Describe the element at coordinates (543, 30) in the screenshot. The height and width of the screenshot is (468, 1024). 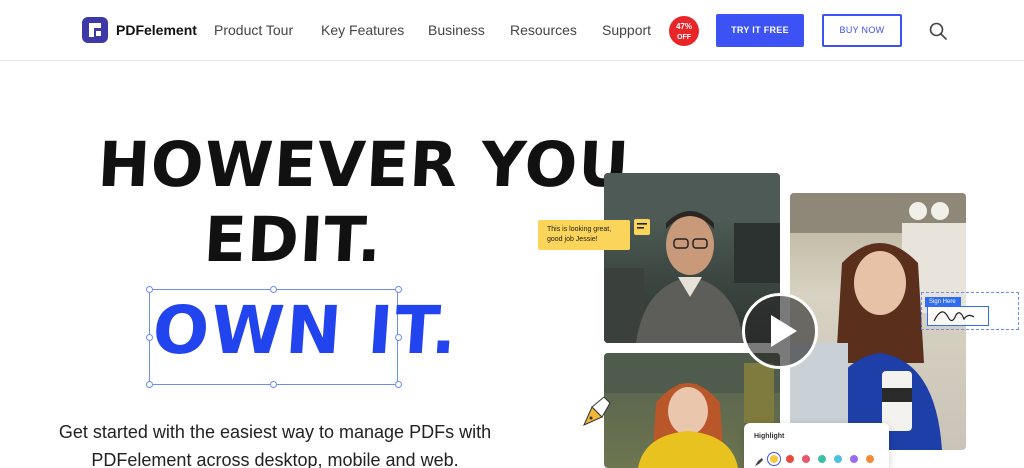
I see `nav-resources: Resources` at that location.